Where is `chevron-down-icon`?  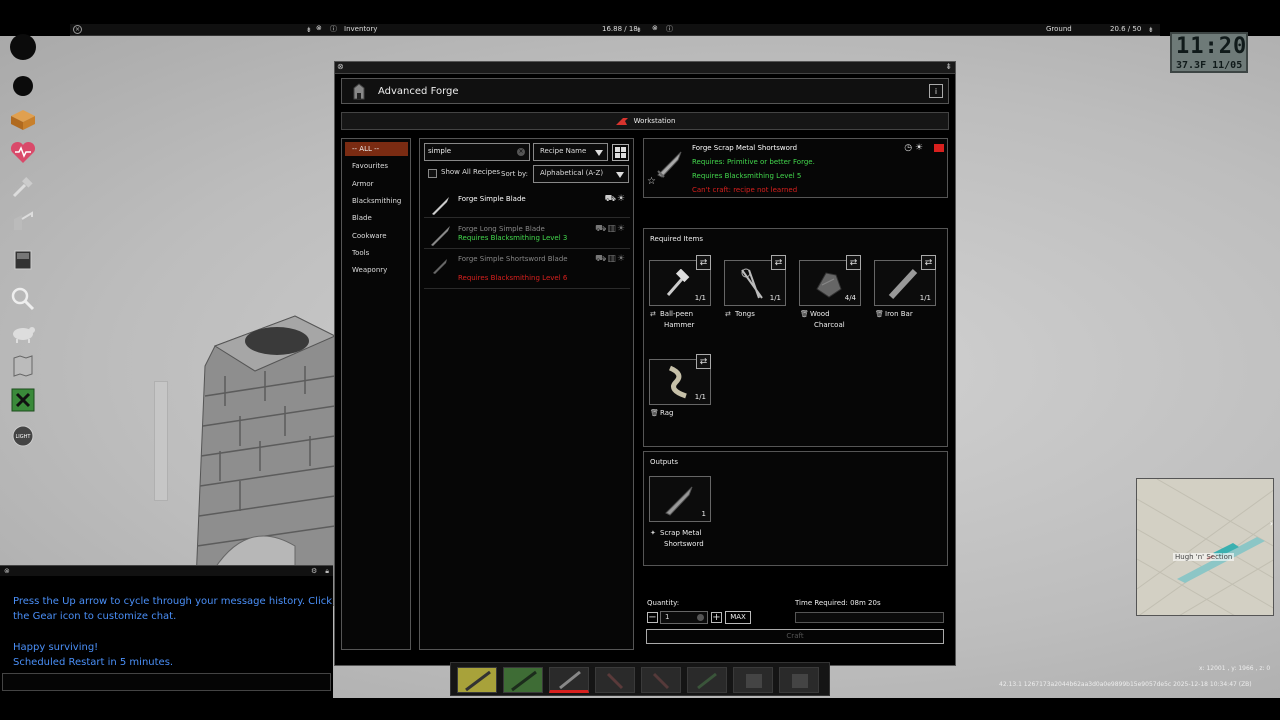 chevron-down-icon is located at coordinates (620, 175).